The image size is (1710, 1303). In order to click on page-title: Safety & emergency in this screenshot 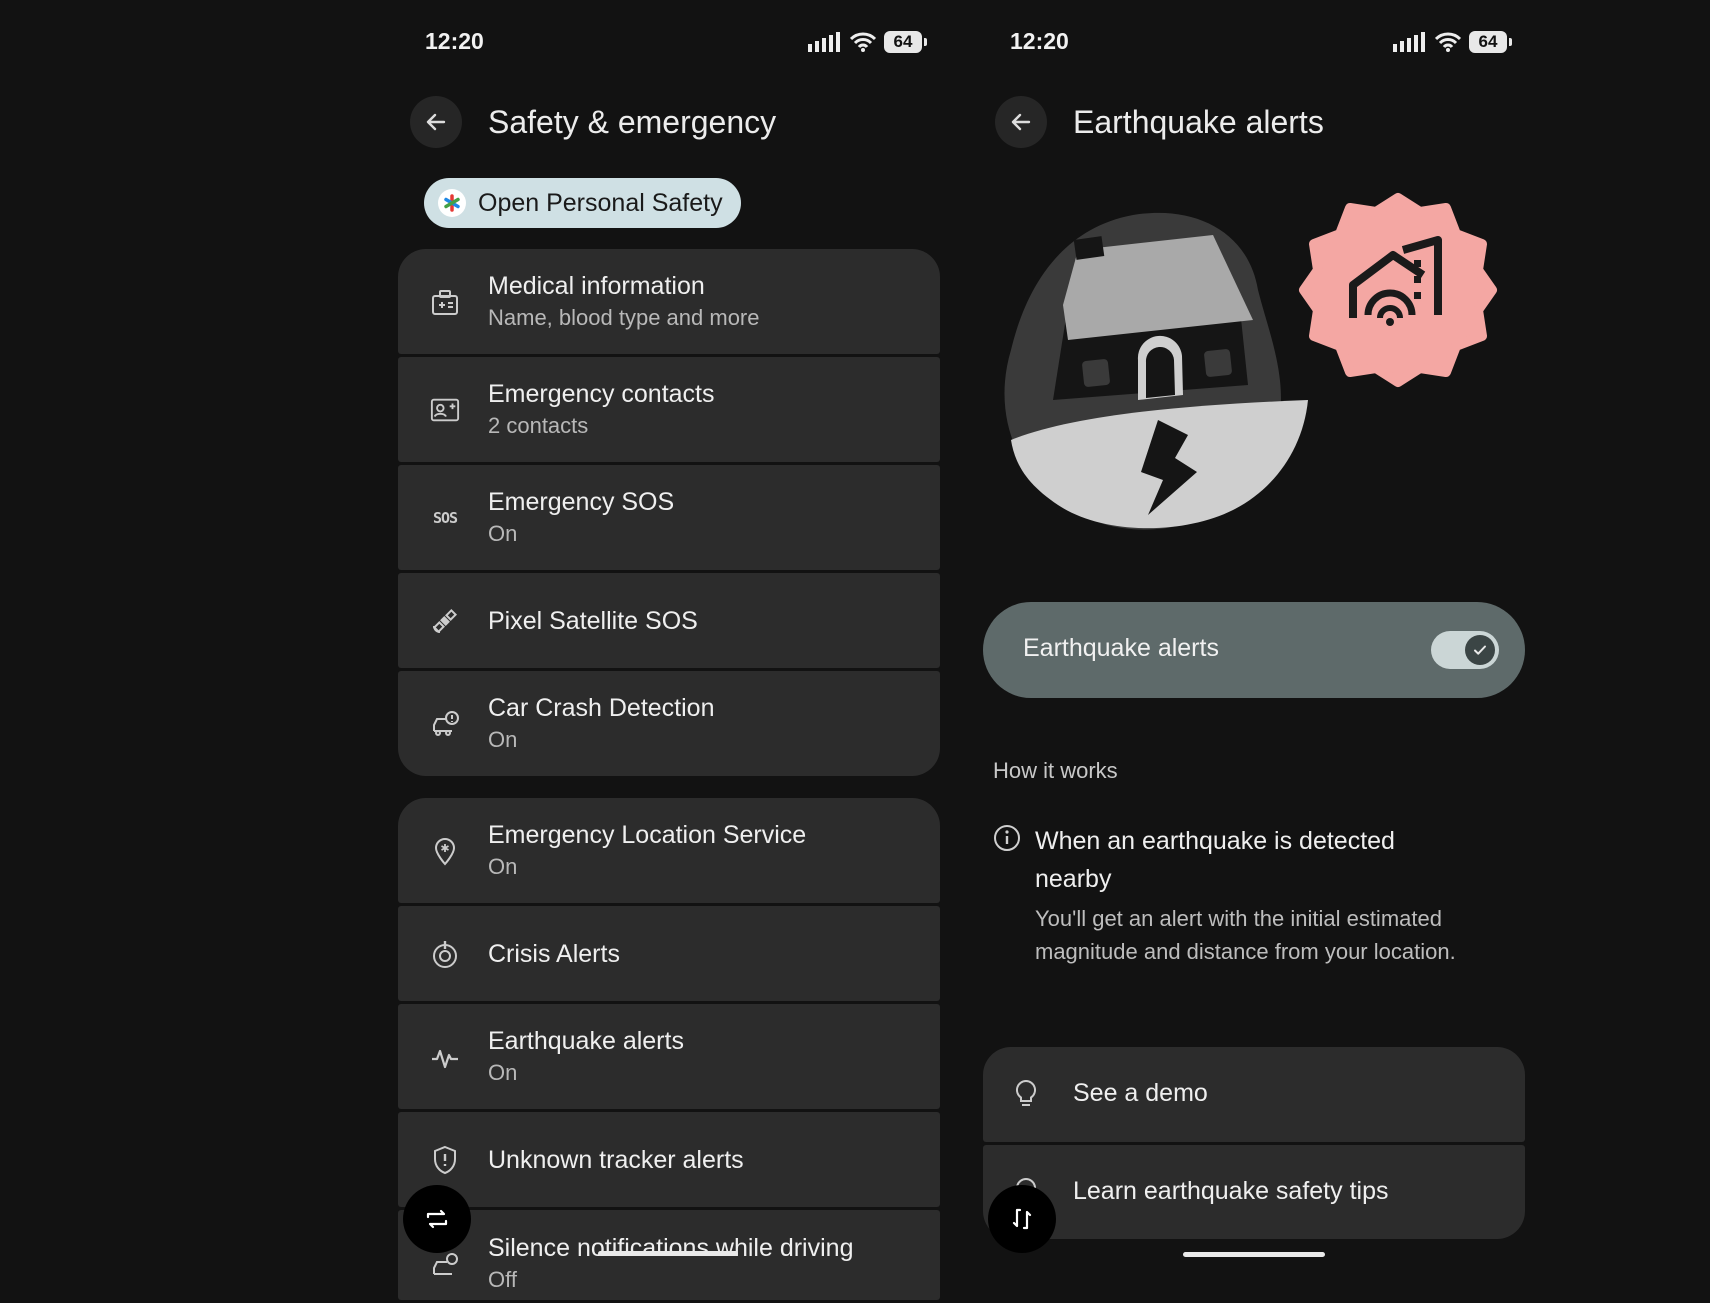, I will do `click(632, 122)`.